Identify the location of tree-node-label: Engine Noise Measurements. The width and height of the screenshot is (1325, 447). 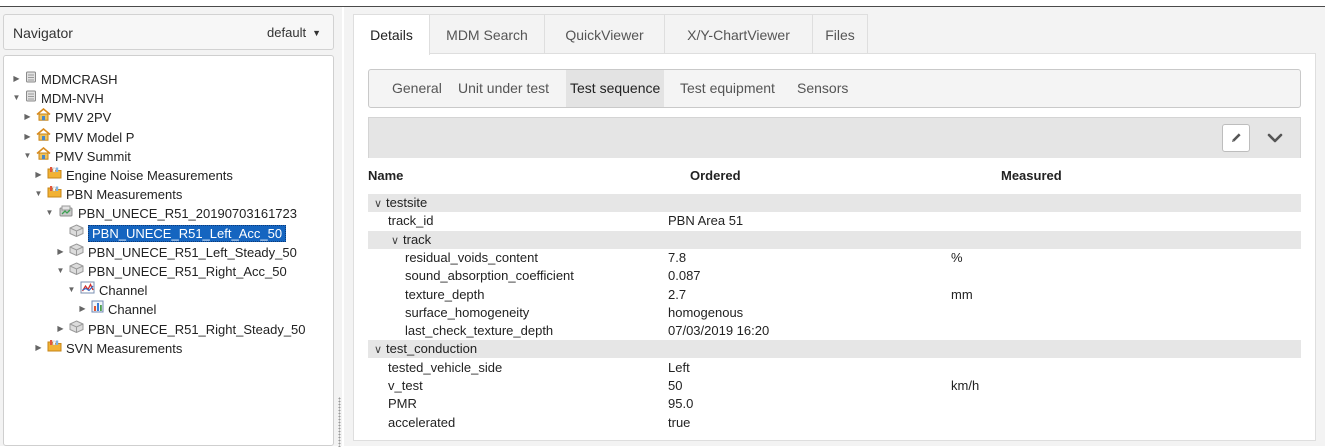
(149, 176).